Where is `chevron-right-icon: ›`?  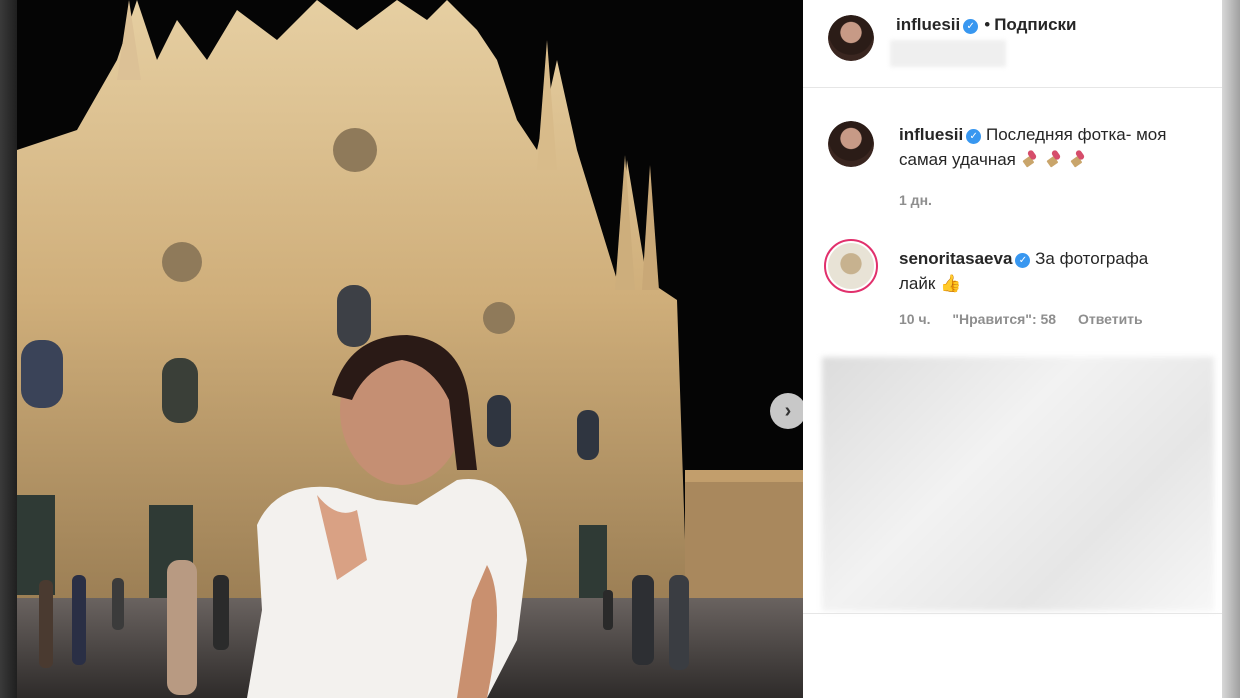 chevron-right-icon: › is located at coordinates (788, 410).